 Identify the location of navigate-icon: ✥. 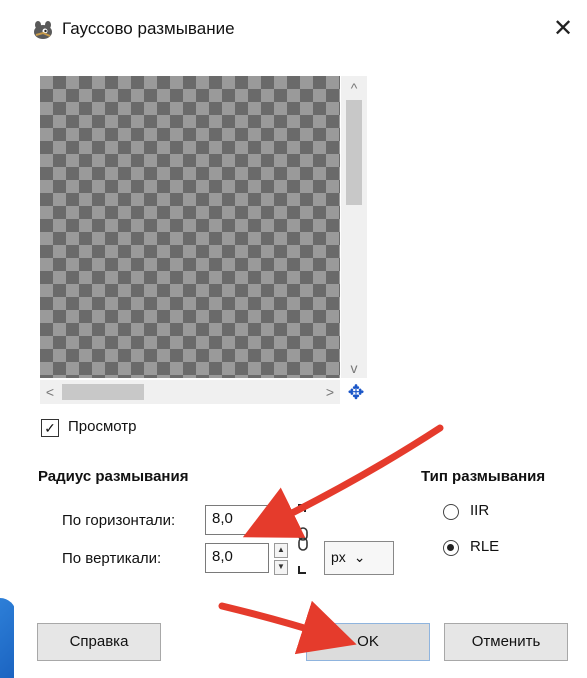
(356, 393).